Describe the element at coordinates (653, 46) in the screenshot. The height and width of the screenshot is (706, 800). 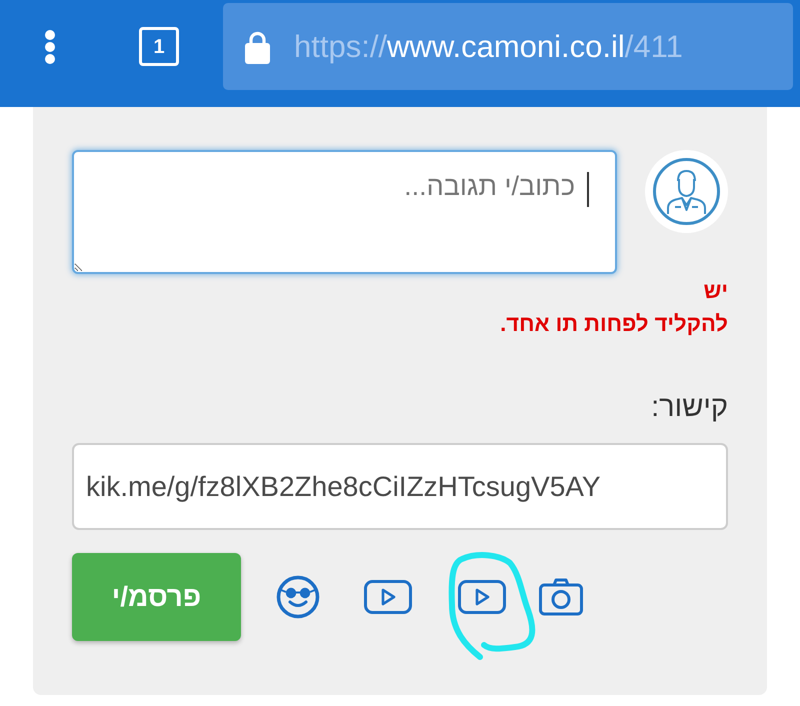
I see `url-path: /411` at that location.